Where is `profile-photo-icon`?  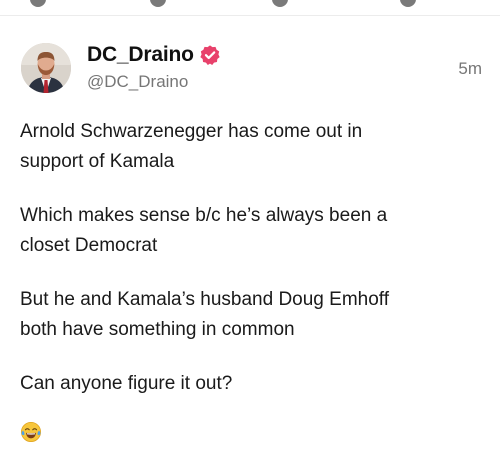
profile-photo-icon is located at coordinates (46, 68).